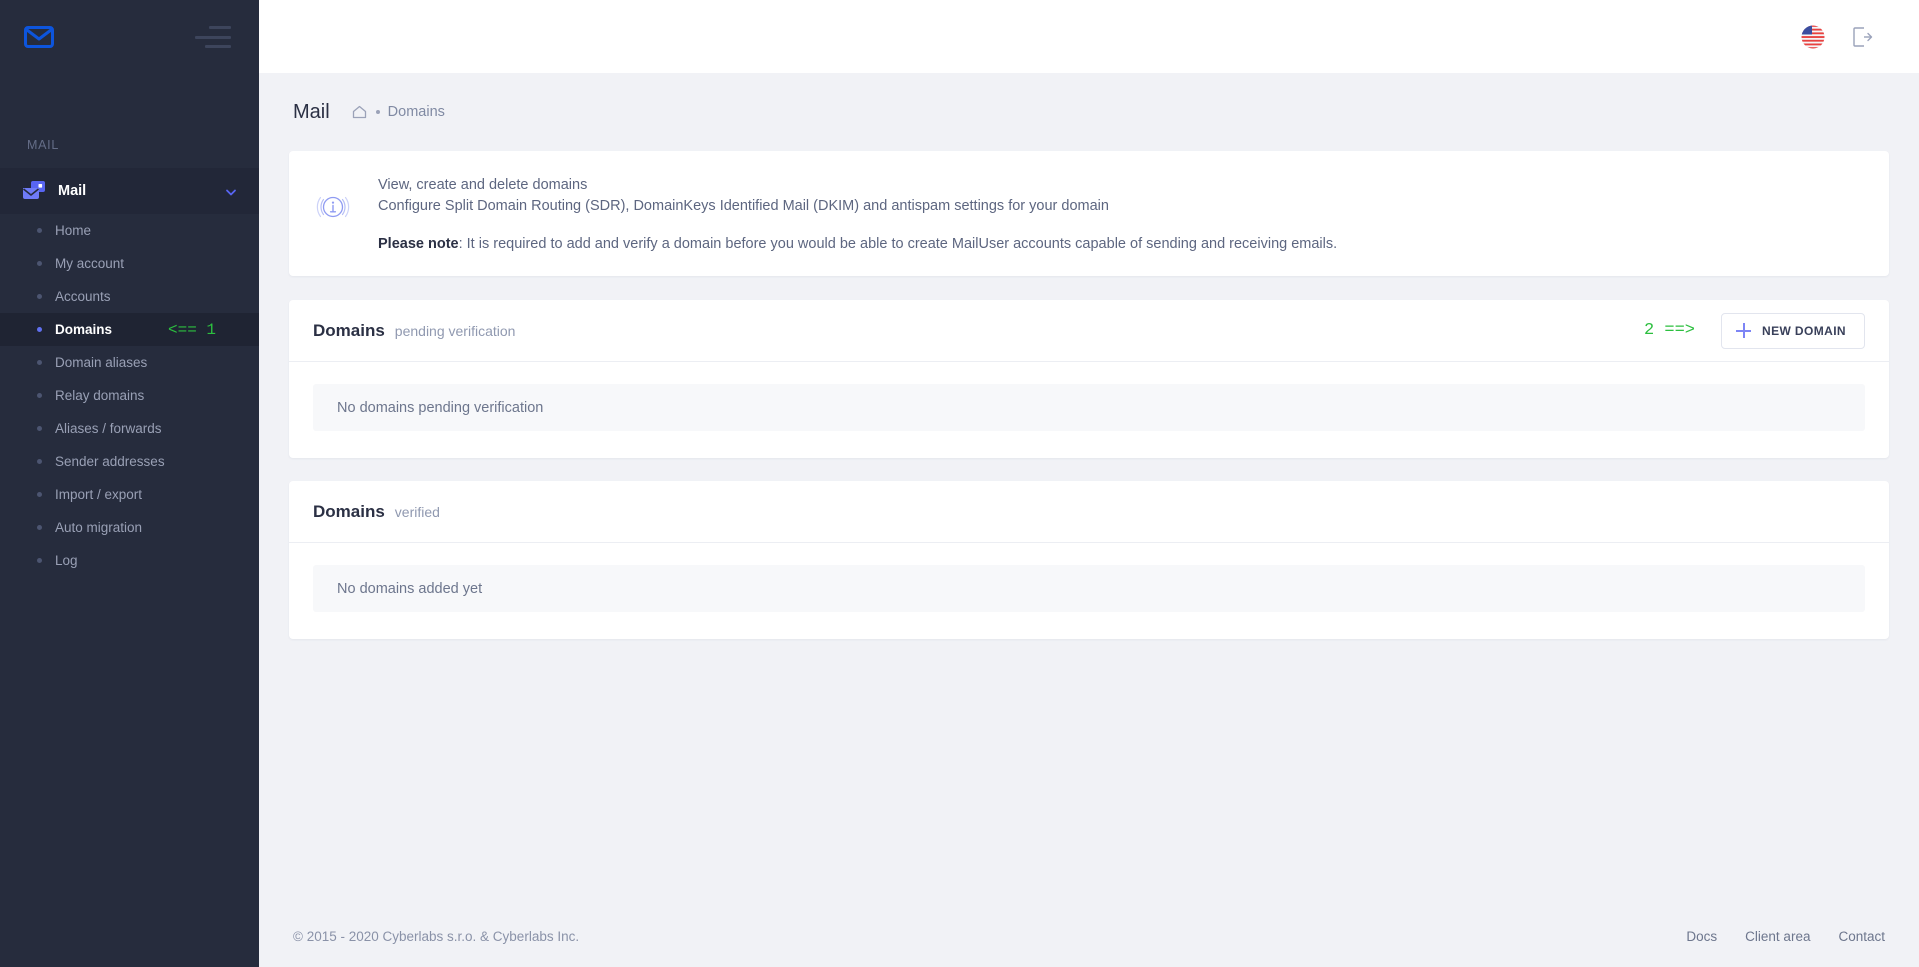 This screenshot has height=967, width=1919. I want to click on sidebar-item-domains: Domains <== 1, so click(129, 329).